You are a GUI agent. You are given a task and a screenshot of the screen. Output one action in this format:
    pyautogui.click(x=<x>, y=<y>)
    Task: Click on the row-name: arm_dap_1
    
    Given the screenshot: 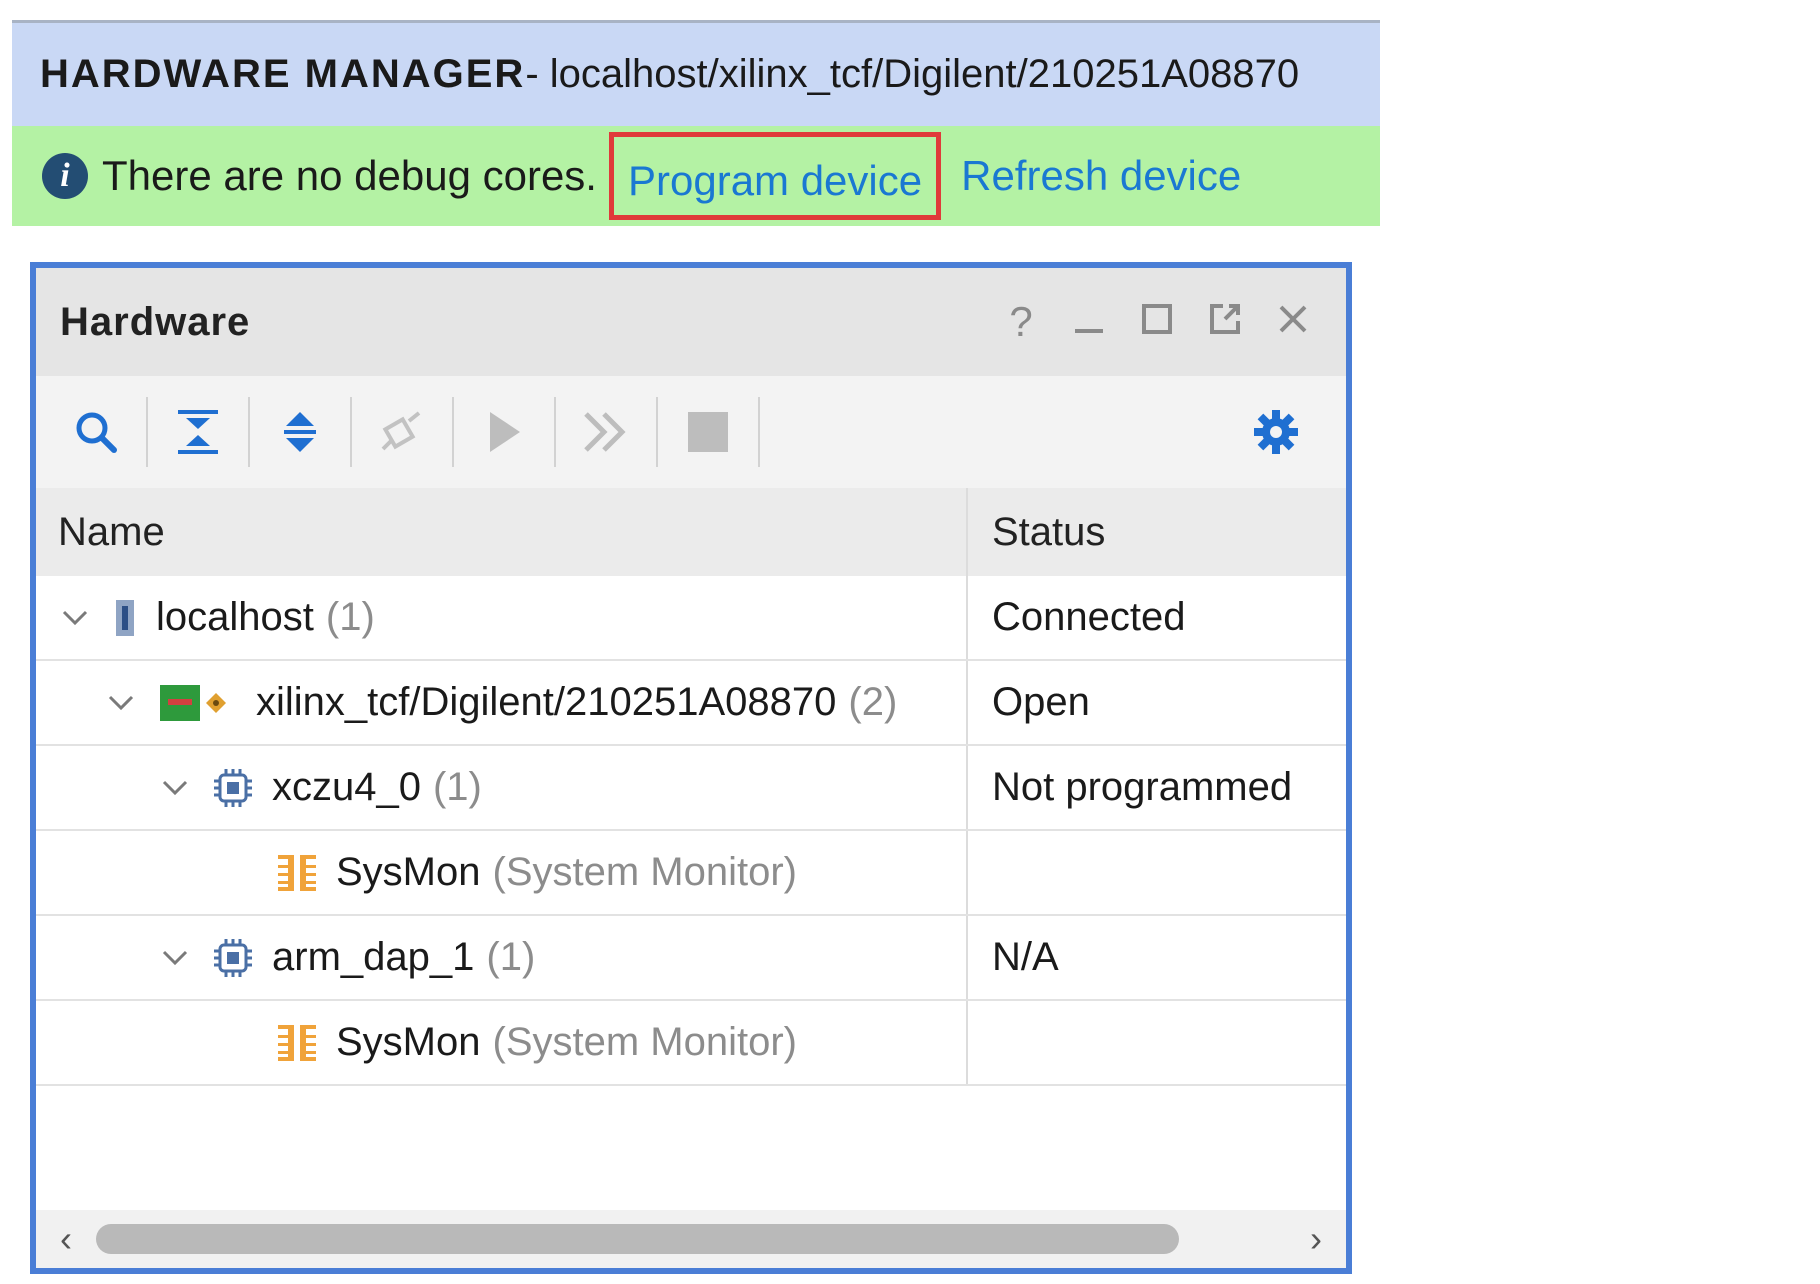 What is the action you would take?
    pyautogui.click(x=373, y=957)
    